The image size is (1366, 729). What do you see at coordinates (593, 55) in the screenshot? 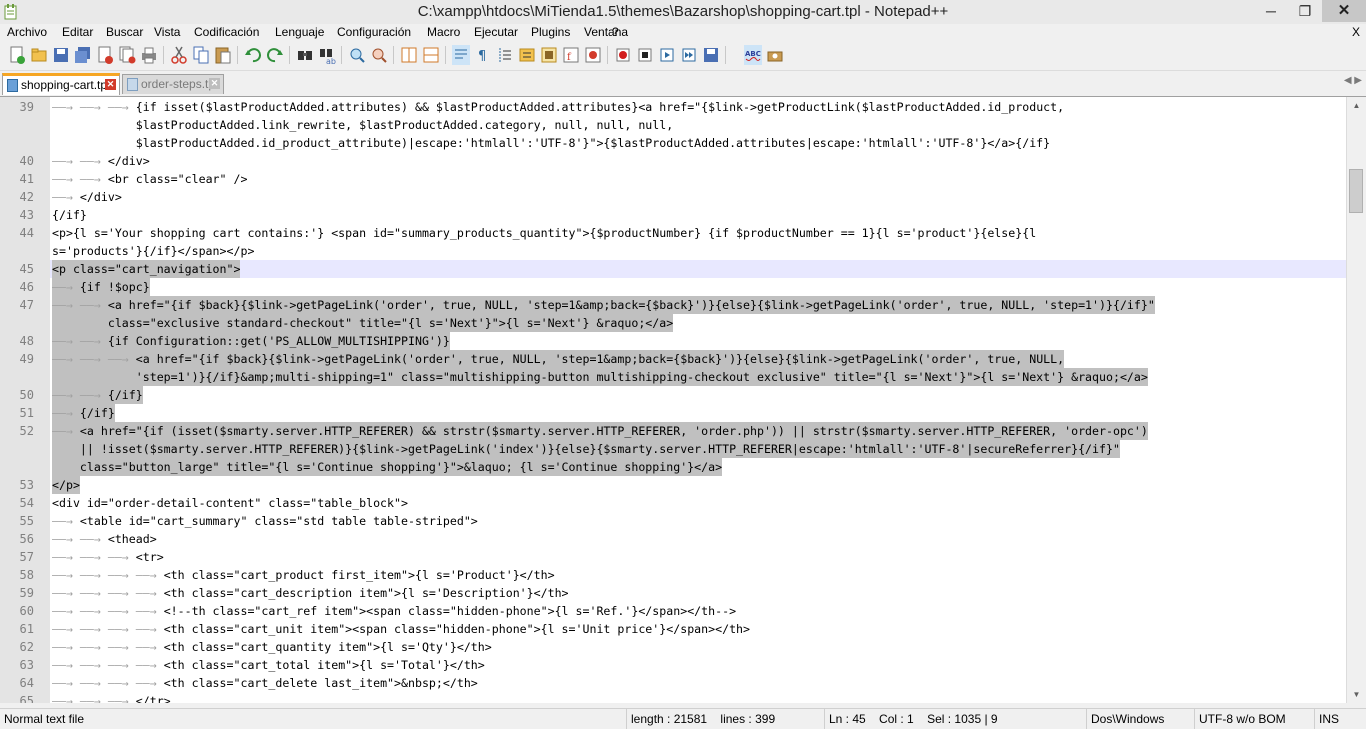
I see `folder-as-workspace-icon` at bounding box center [593, 55].